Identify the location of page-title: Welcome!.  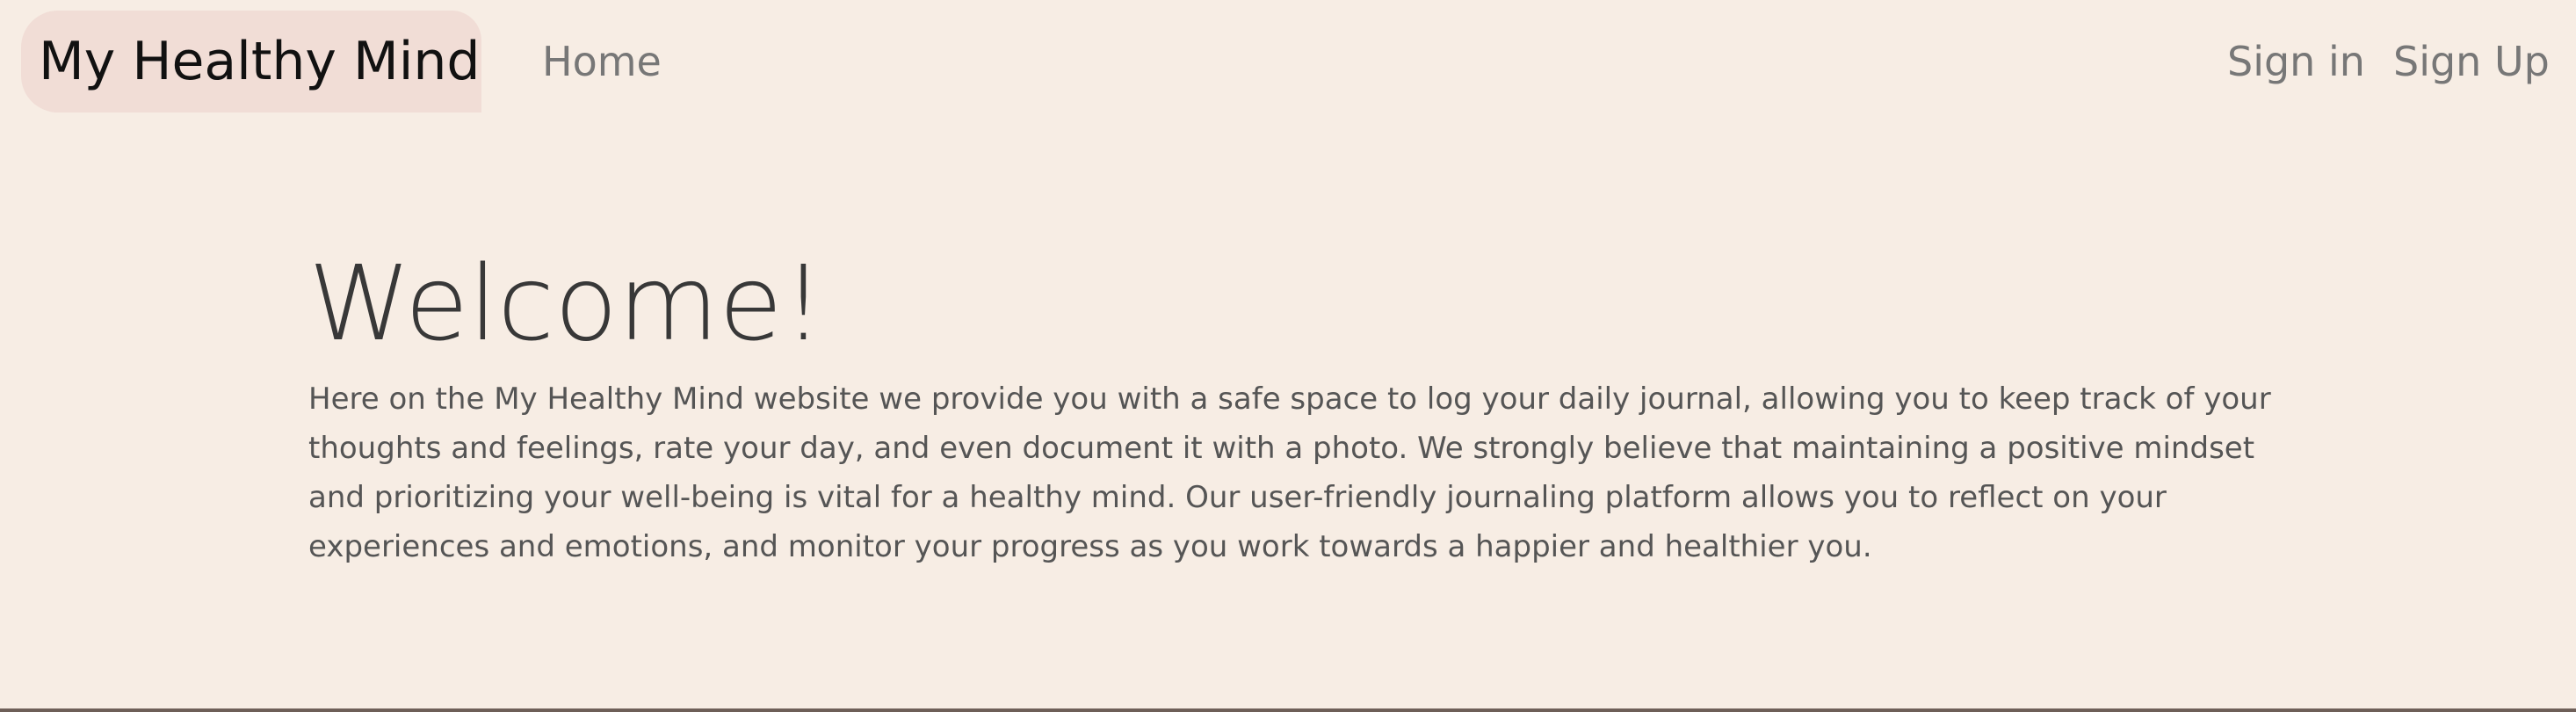
(566, 303).